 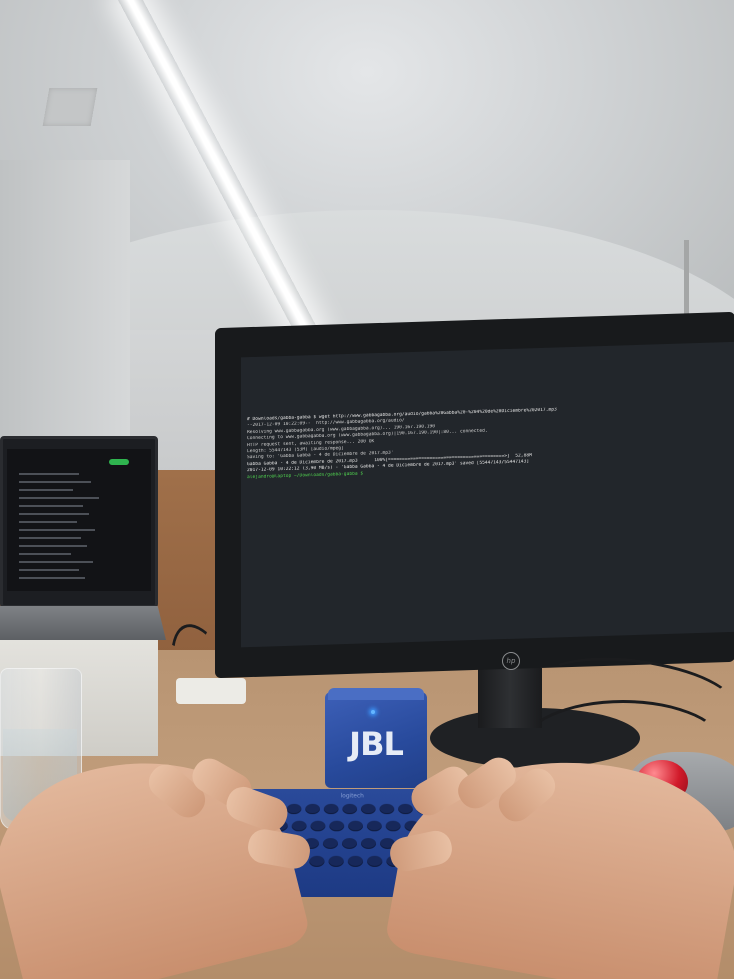 What do you see at coordinates (70, 107) in the screenshot?
I see `ceiling-vent` at bounding box center [70, 107].